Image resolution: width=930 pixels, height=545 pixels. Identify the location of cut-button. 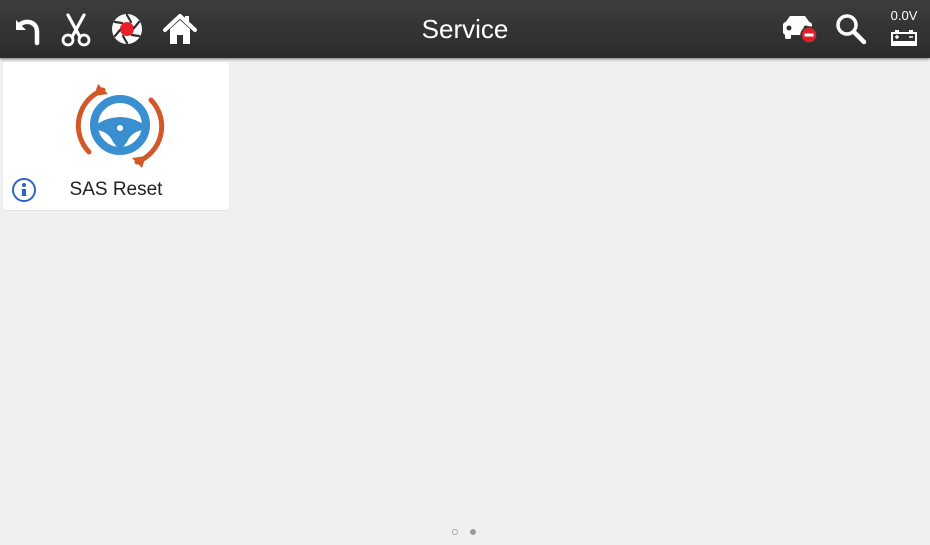
(76, 29).